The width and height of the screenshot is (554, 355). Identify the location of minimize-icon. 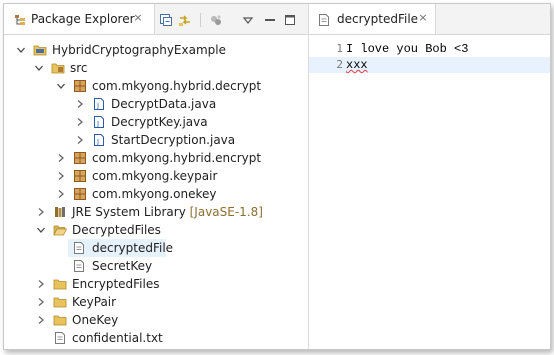
(270, 20).